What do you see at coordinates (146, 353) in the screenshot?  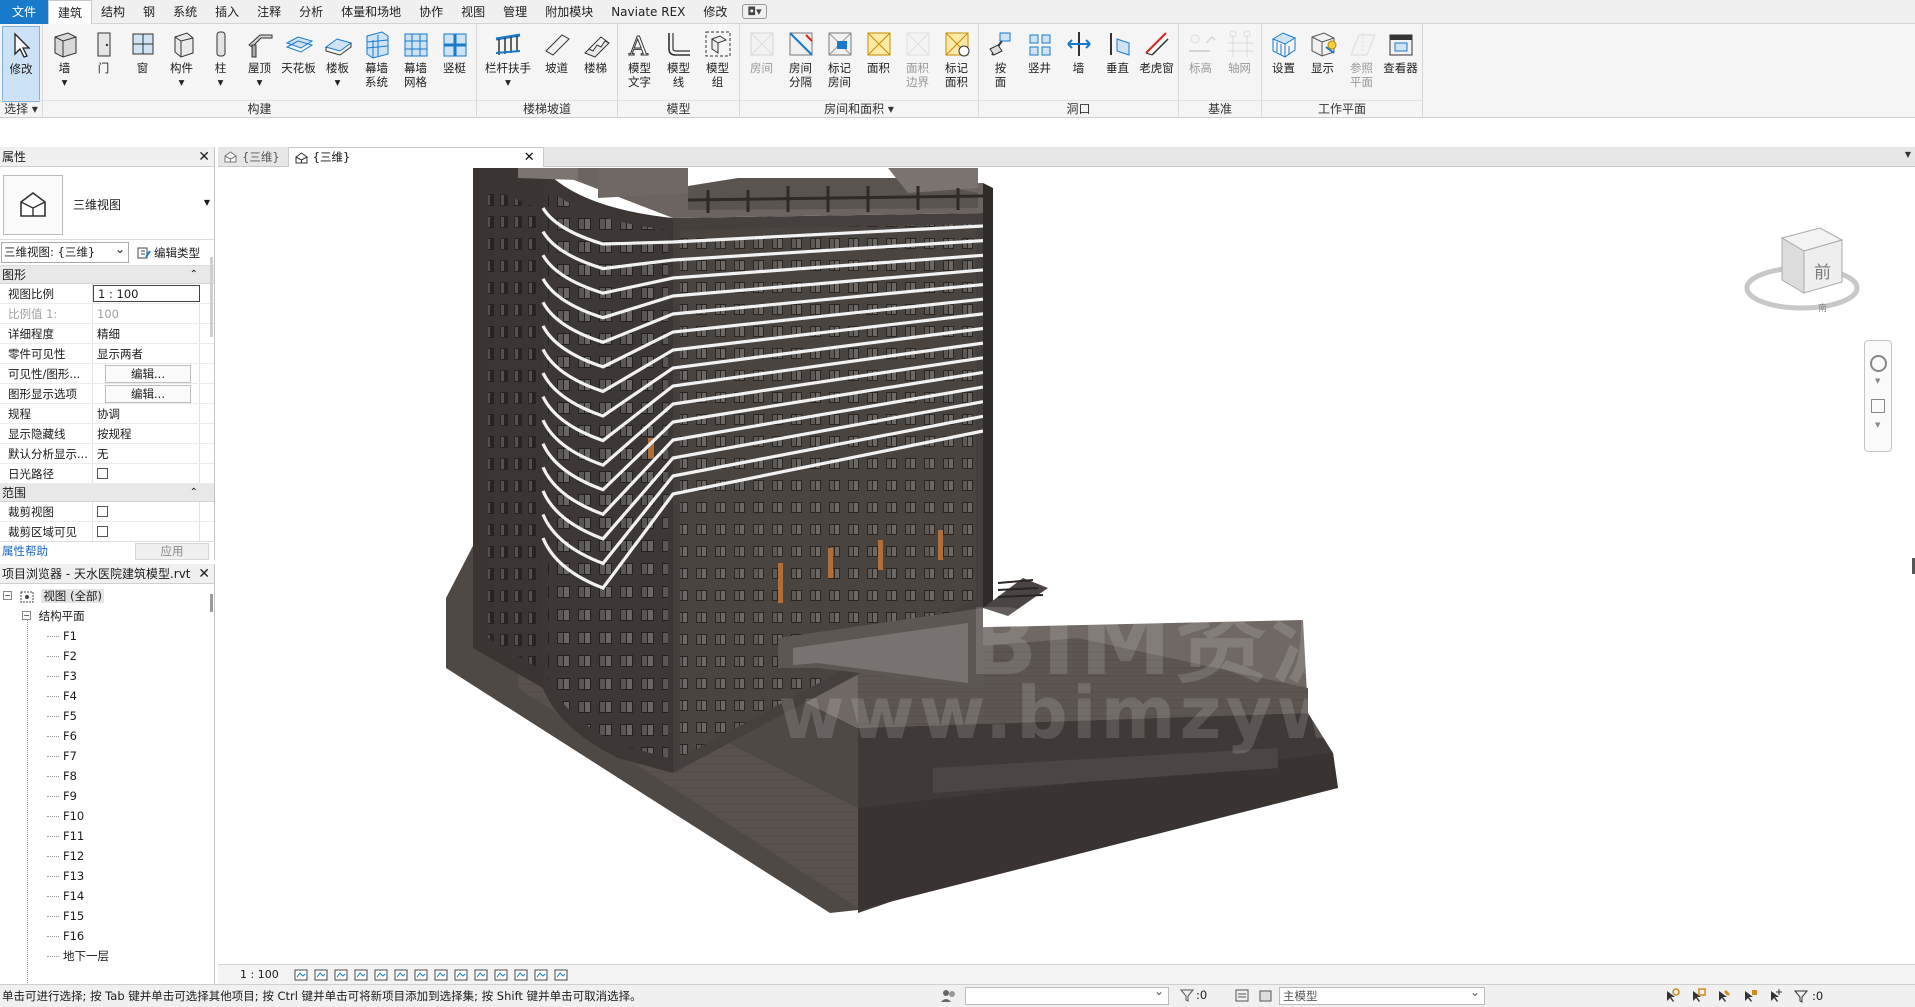 I see `property-value: 显示两者` at bounding box center [146, 353].